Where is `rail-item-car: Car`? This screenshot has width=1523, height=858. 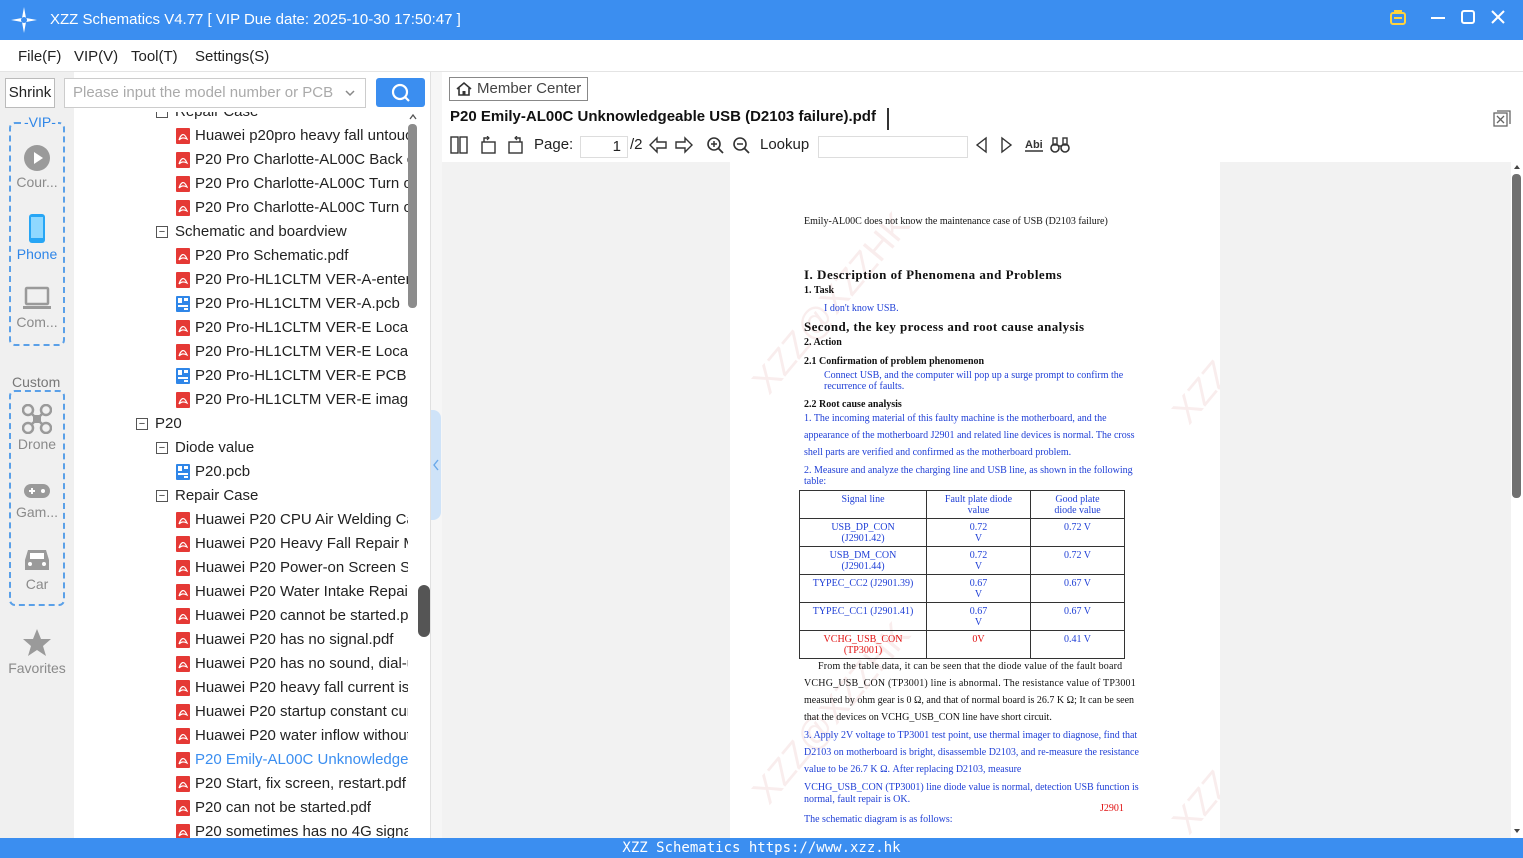 rail-item-car: Car is located at coordinates (37, 569).